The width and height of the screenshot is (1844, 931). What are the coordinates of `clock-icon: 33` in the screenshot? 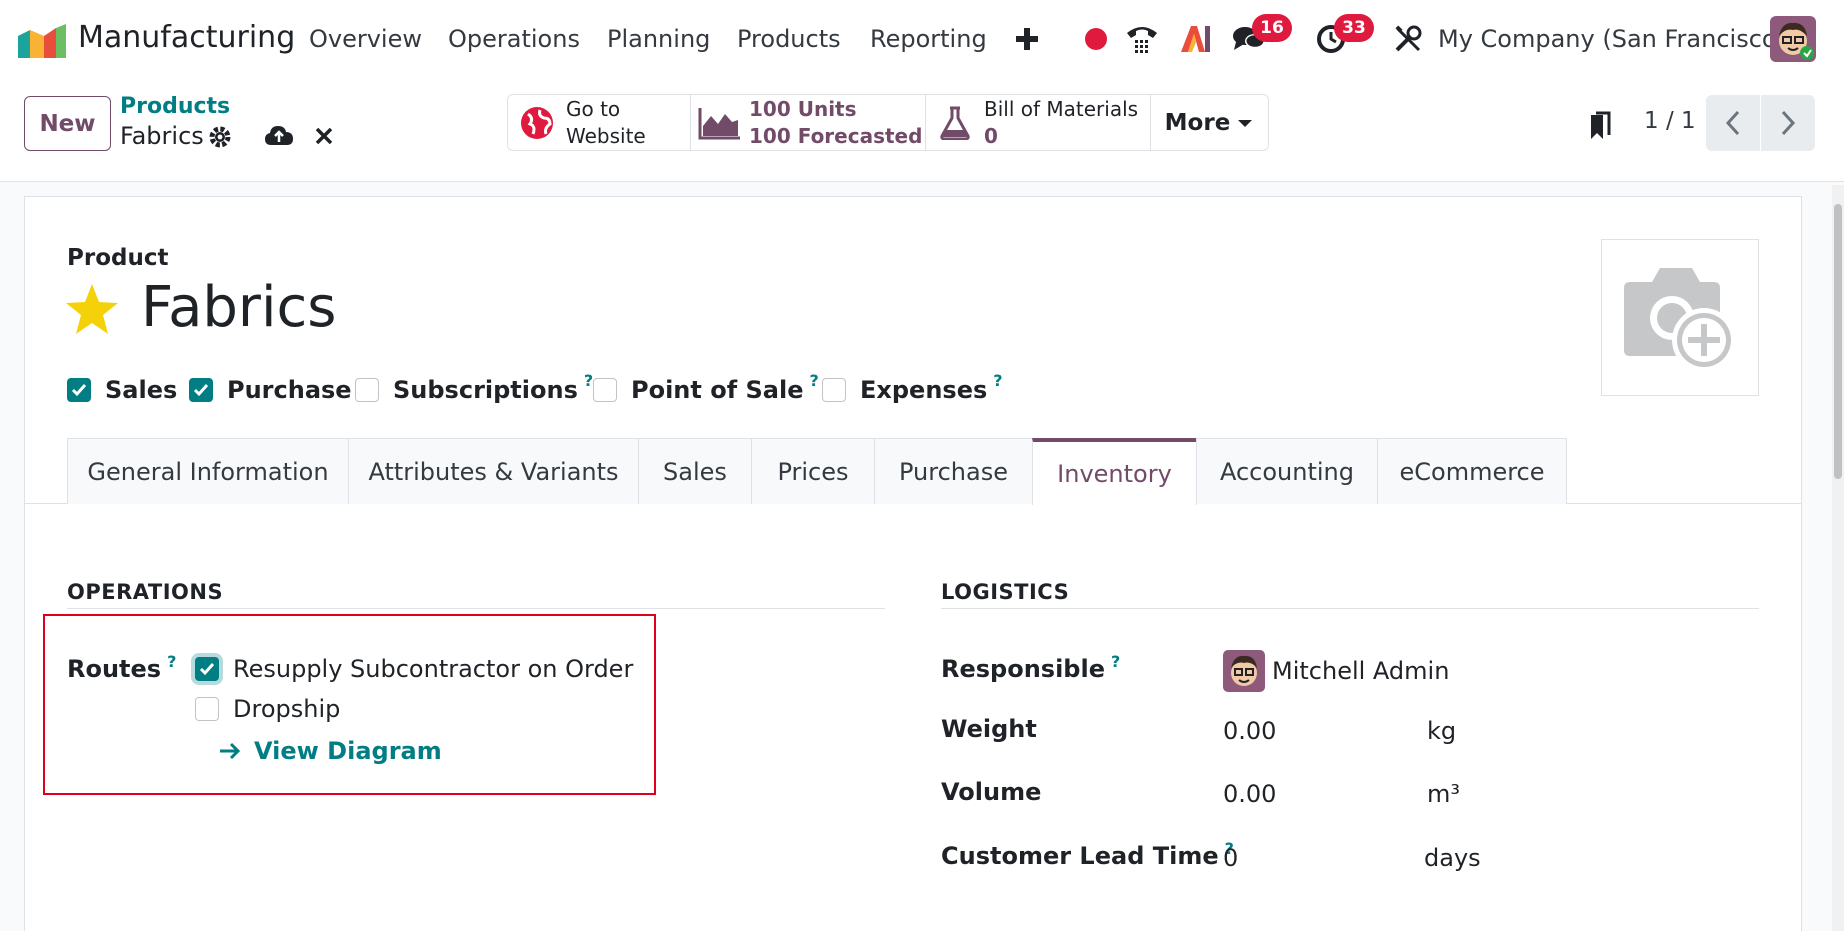 It's located at (1344, 36).